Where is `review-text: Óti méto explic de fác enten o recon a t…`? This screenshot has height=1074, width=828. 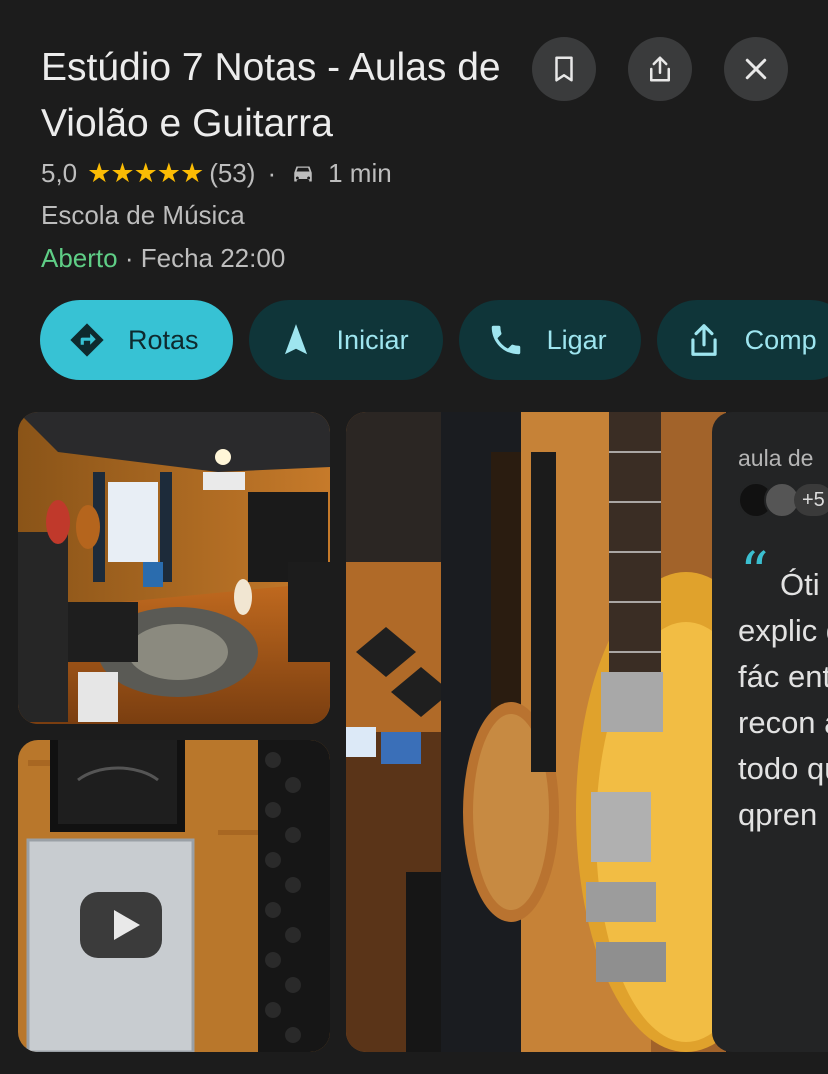
review-text: Óti méto explic de fác enten o recon a t… is located at coordinates (783, 699).